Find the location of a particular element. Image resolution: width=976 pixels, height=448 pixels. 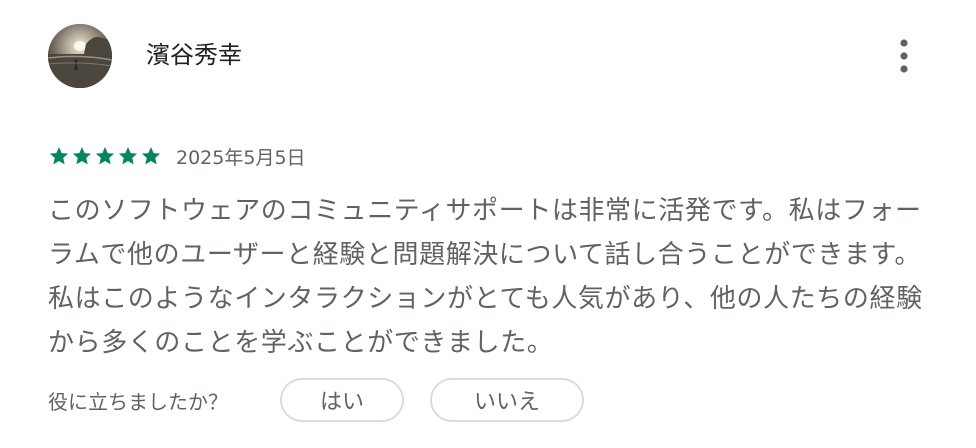

more-vertical-icon is located at coordinates (904, 56).